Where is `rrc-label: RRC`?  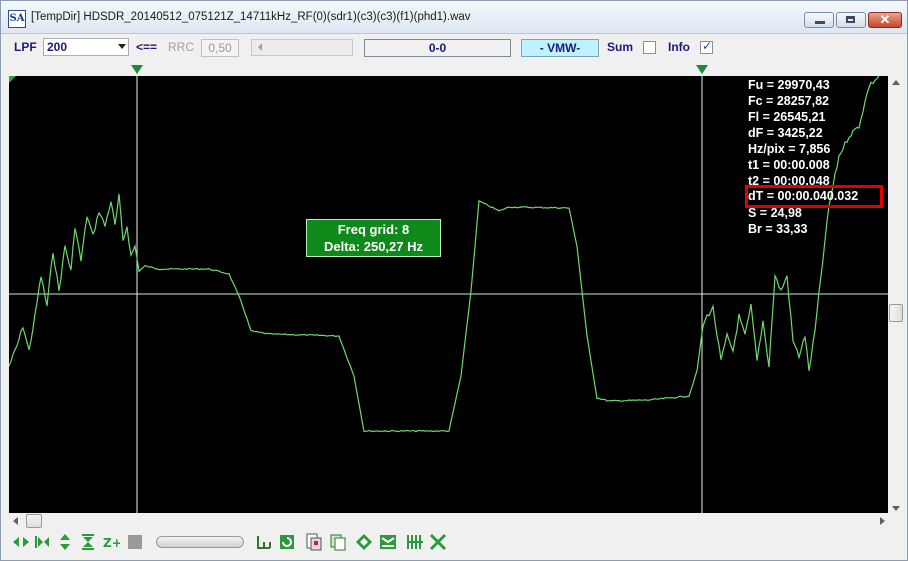
rrc-label: RRC is located at coordinates (181, 47).